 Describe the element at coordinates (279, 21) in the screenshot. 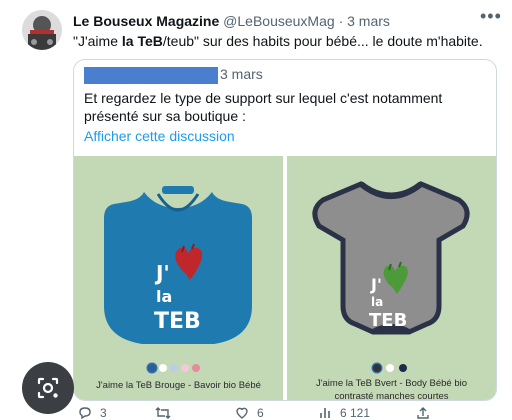

I see `author-handle: @LeBouseuxMag` at that location.